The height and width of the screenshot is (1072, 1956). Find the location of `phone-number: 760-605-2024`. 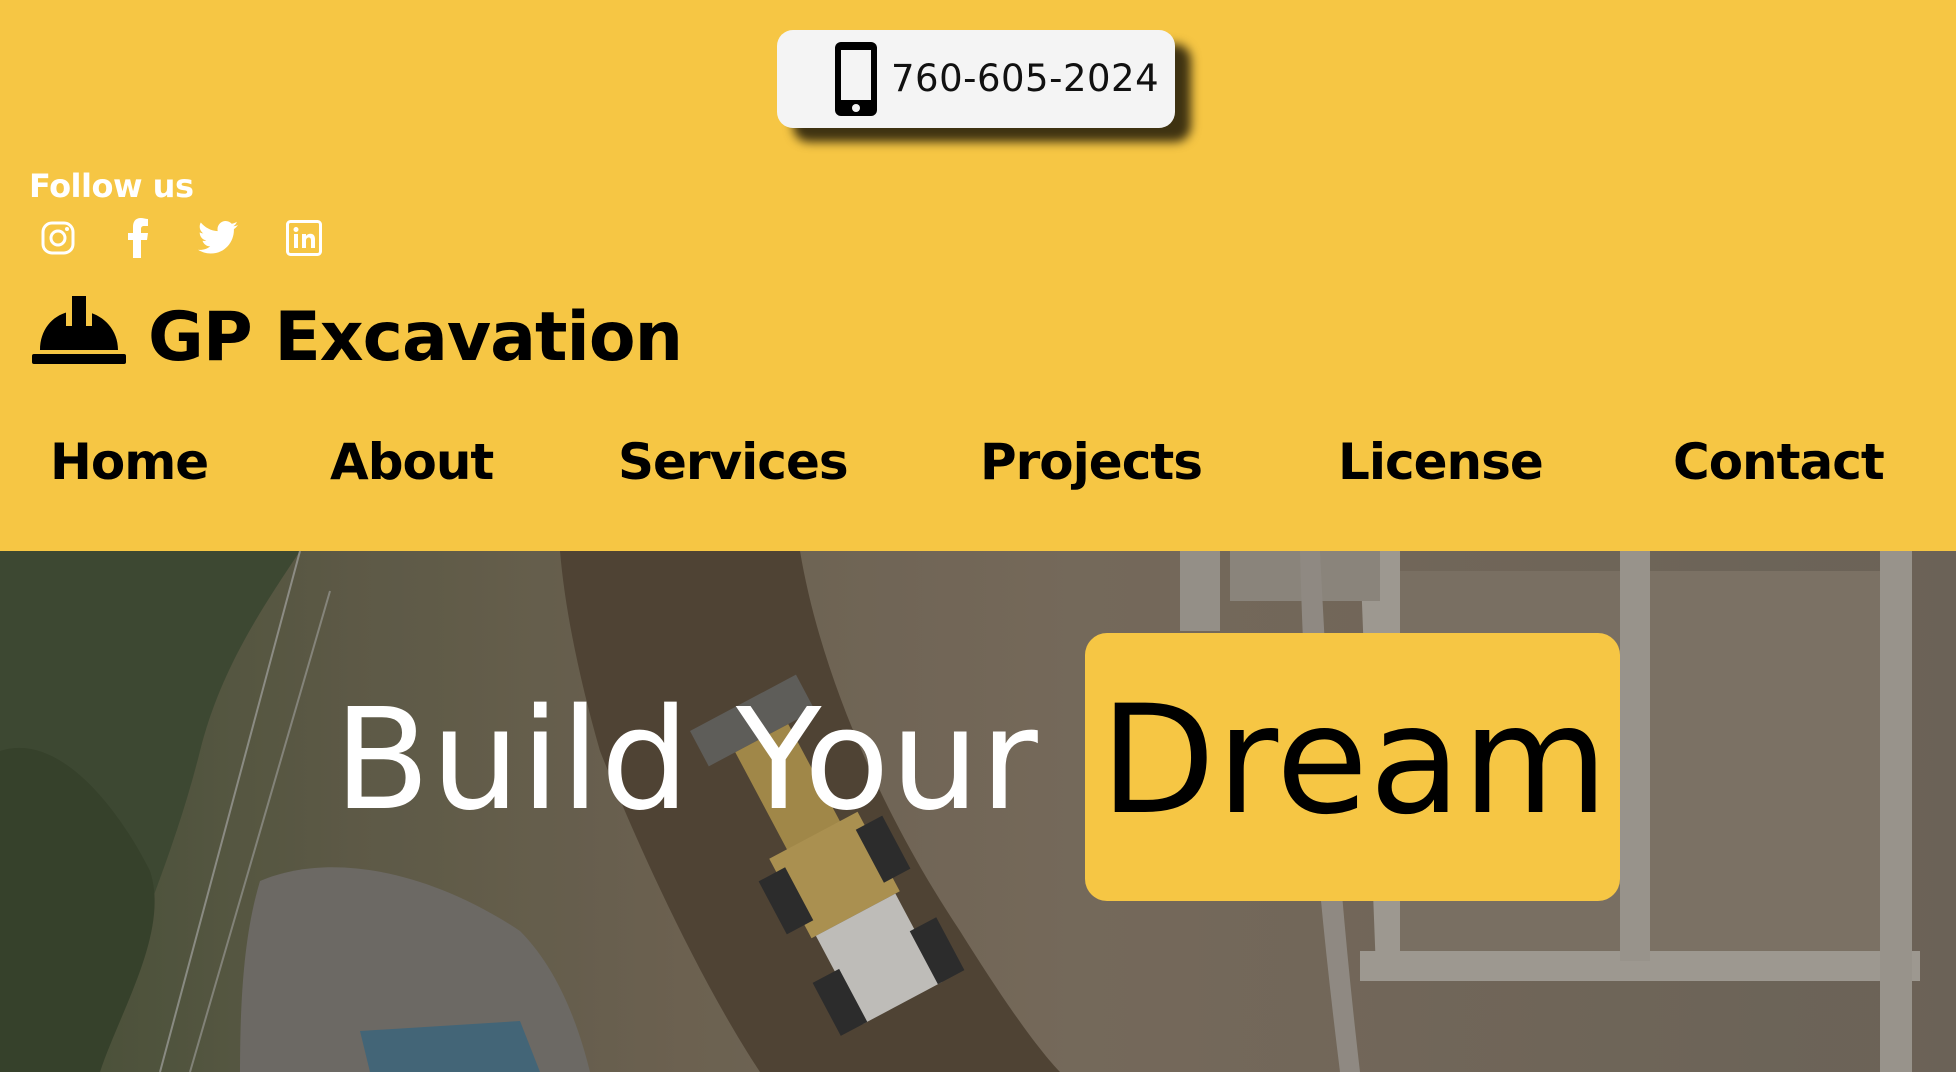

phone-number: 760-605-2024 is located at coordinates (1025, 78).